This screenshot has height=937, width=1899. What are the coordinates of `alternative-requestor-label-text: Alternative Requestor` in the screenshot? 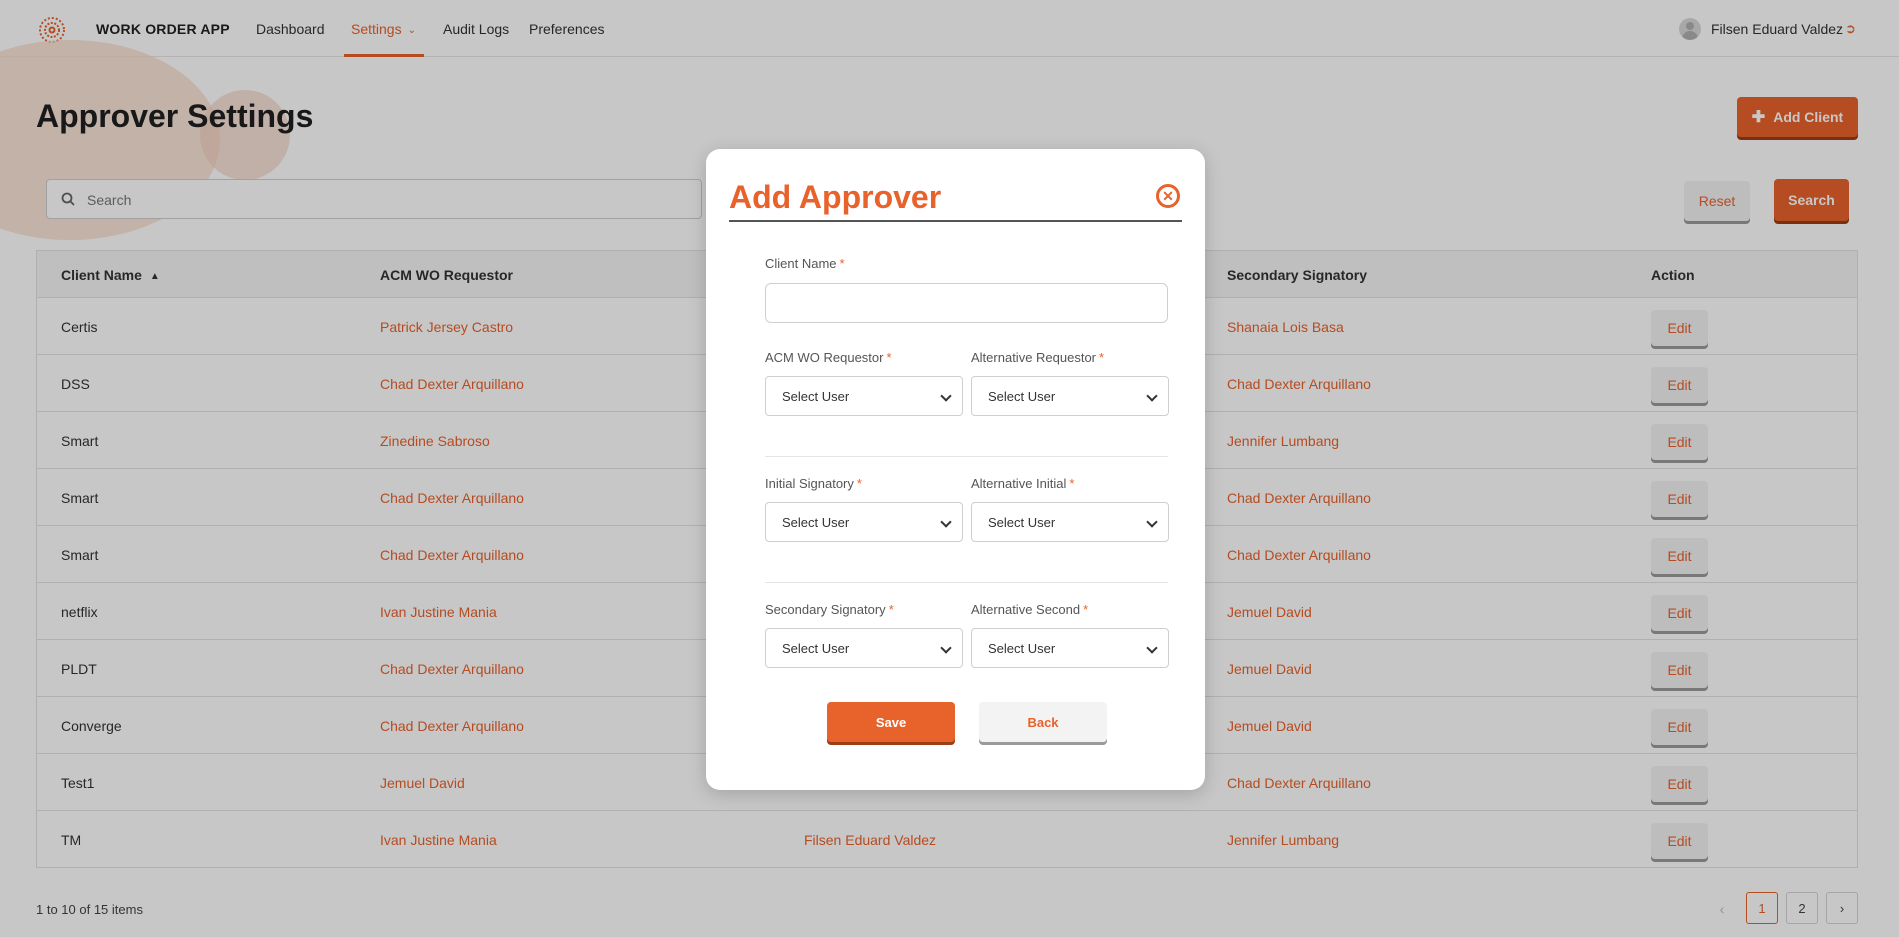 It's located at (1034, 357).